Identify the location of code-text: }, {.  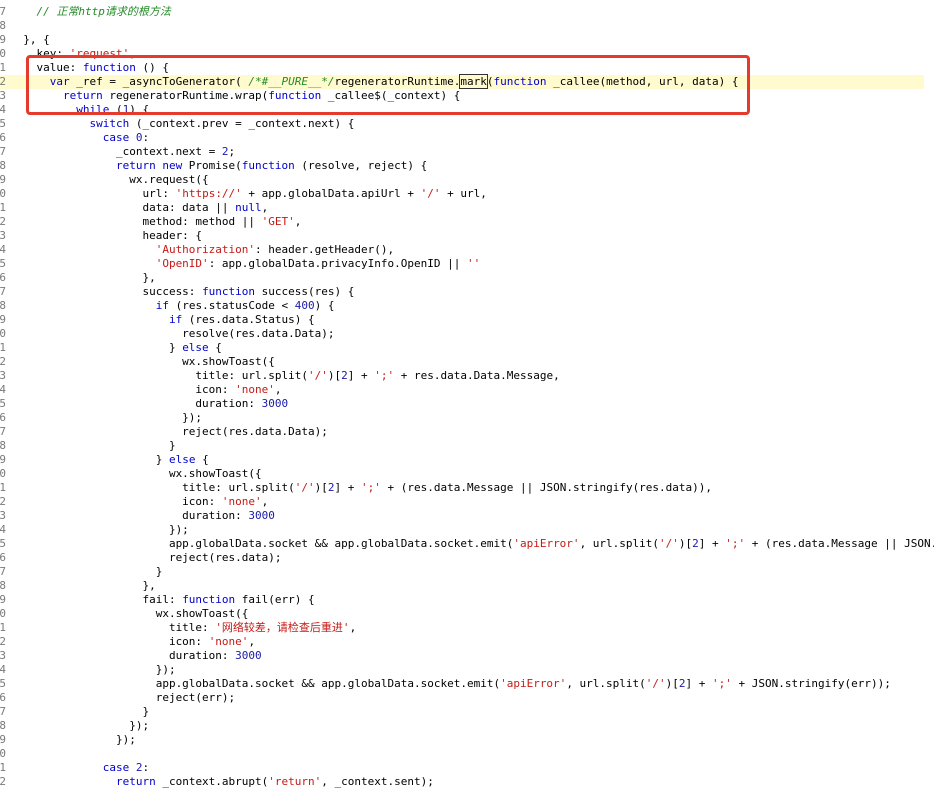
(30, 40).